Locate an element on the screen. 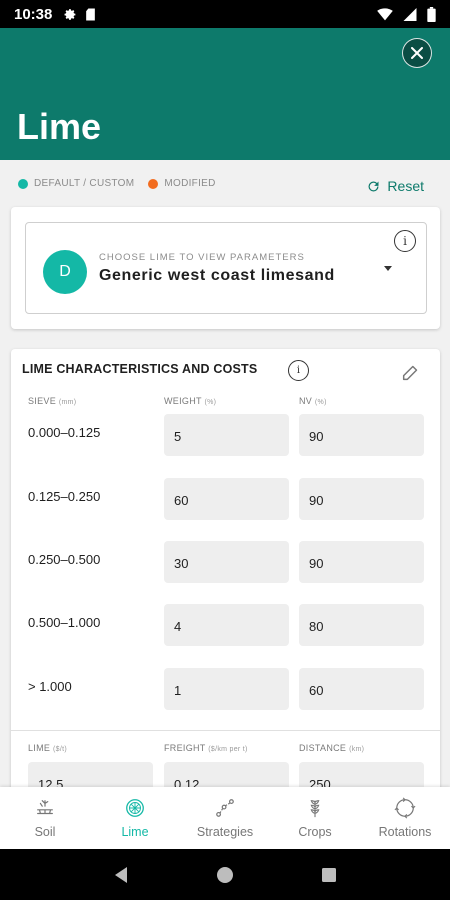 The height and width of the screenshot is (900, 450). edit-icon is located at coordinates (411, 372).